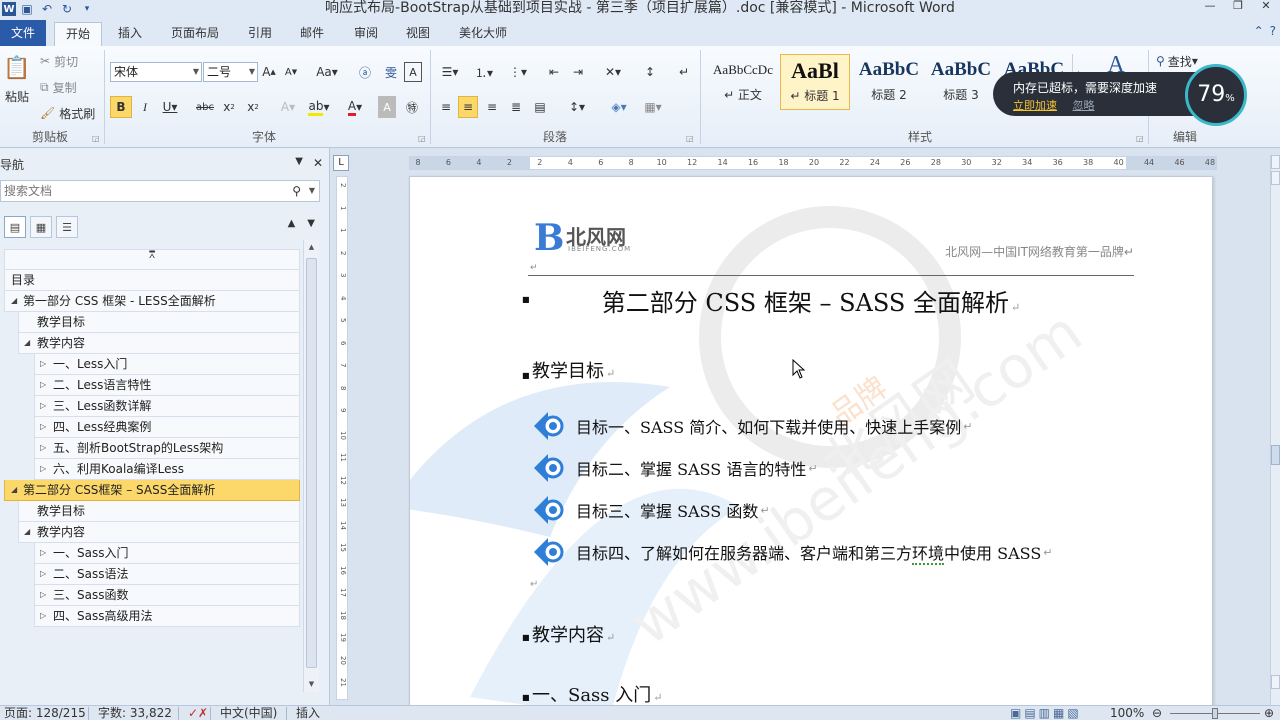 The image size is (1280, 720). Describe the element at coordinates (418, 34) in the screenshot. I see `tab-view: 视图` at that location.